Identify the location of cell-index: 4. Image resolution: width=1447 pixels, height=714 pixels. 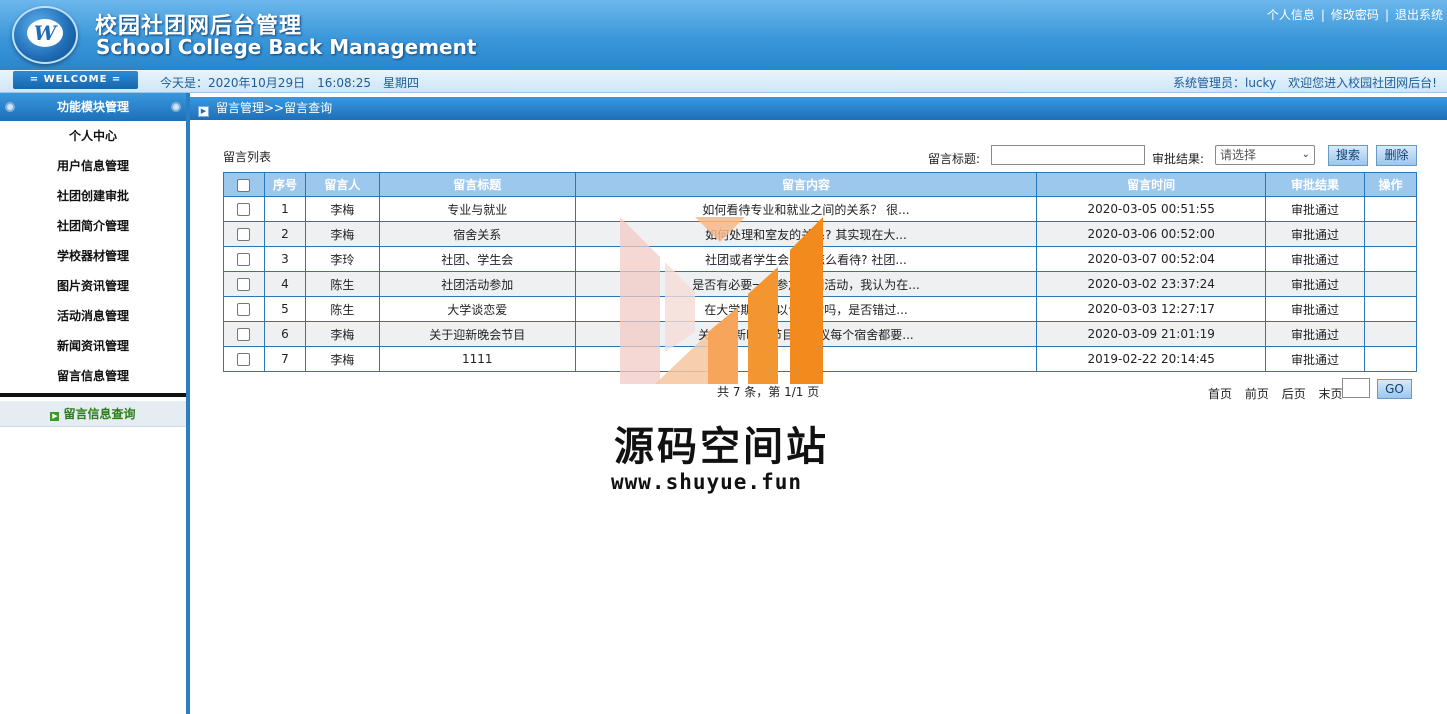
(284, 284).